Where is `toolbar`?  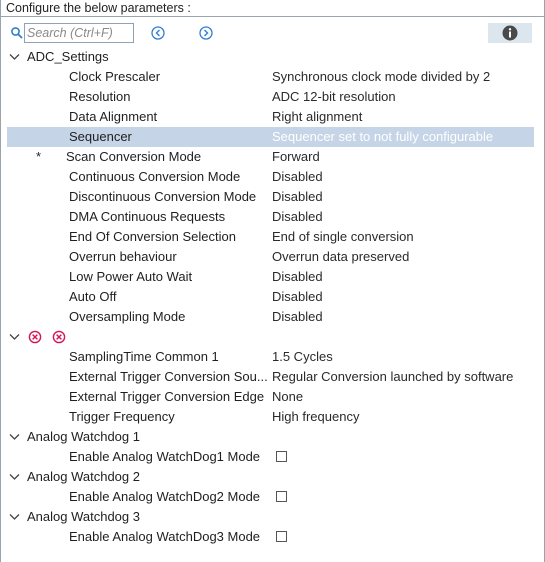
toolbar is located at coordinates (272, 33).